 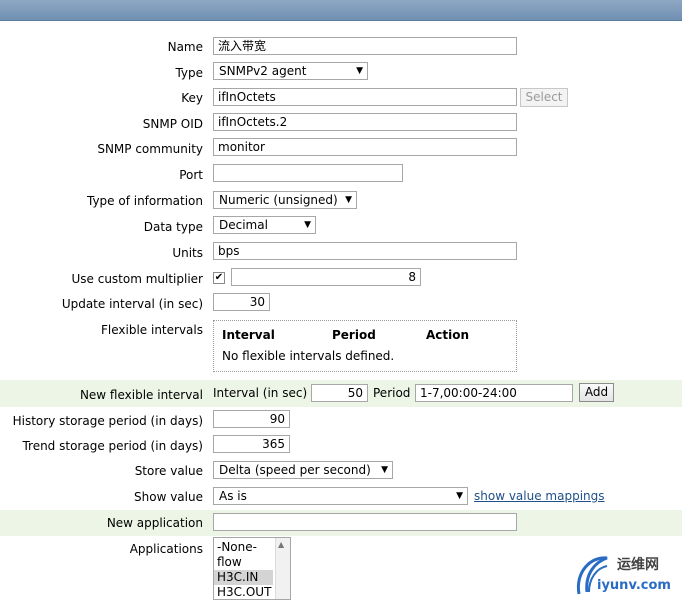 I want to click on port-input, so click(x=308, y=173).